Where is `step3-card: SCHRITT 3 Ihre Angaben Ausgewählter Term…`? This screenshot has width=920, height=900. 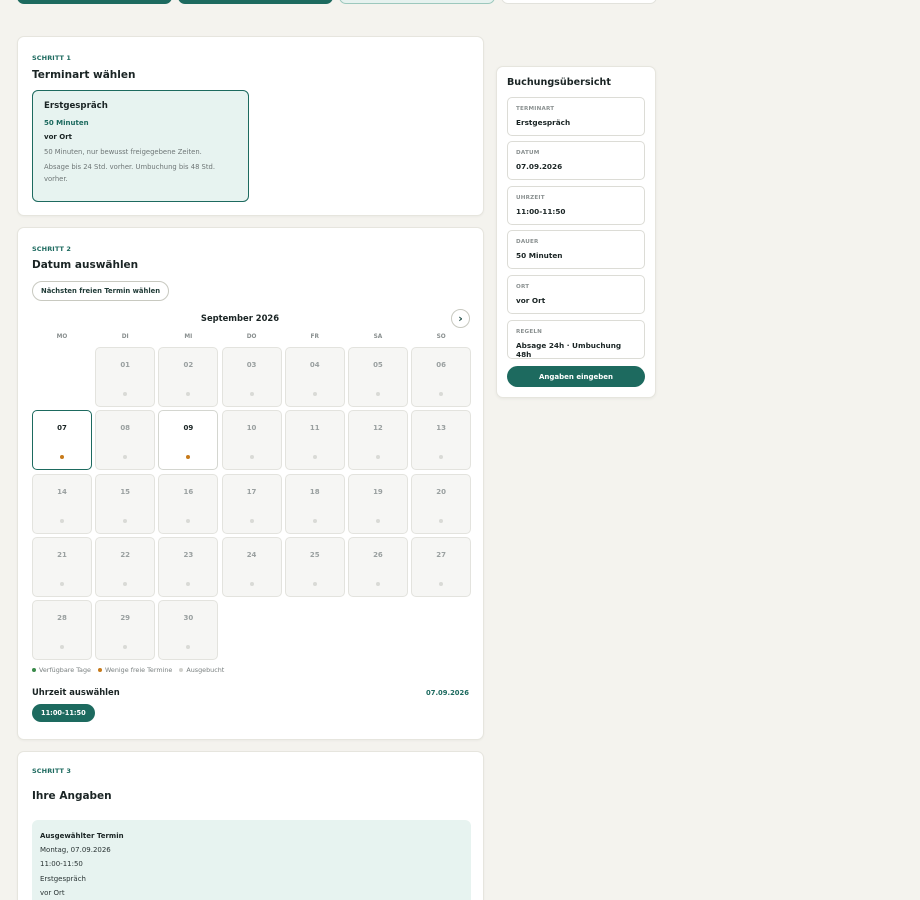
step3-card: SCHRITT 3 Ihre Angaben Ausgewählter Term… is located at coordinates (250, 825).